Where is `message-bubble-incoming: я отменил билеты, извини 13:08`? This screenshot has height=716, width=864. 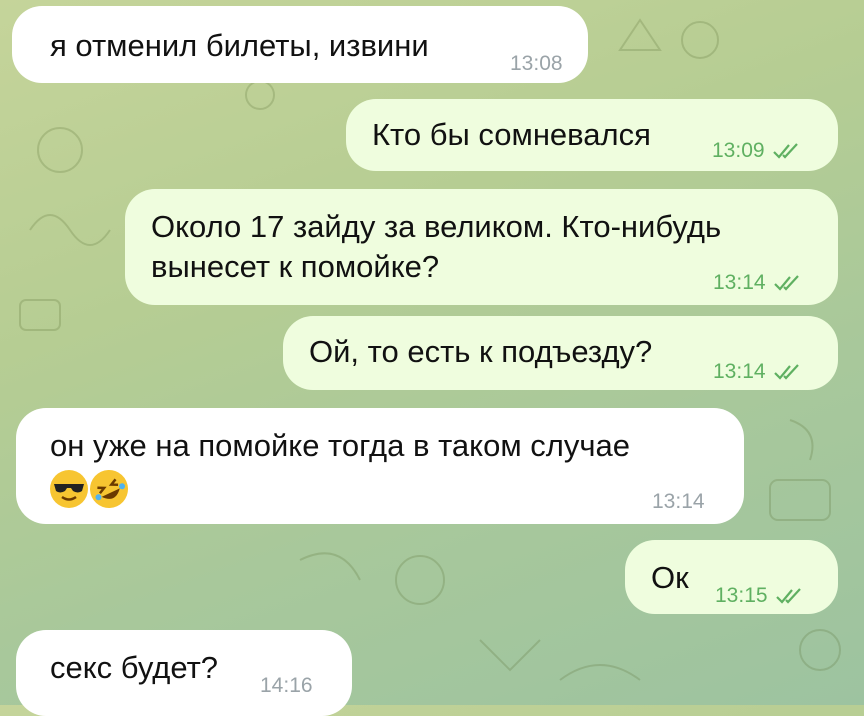
message-bubble-incoming: я отменил билеты, извини 13:08 is located at coordinates (300, 44).